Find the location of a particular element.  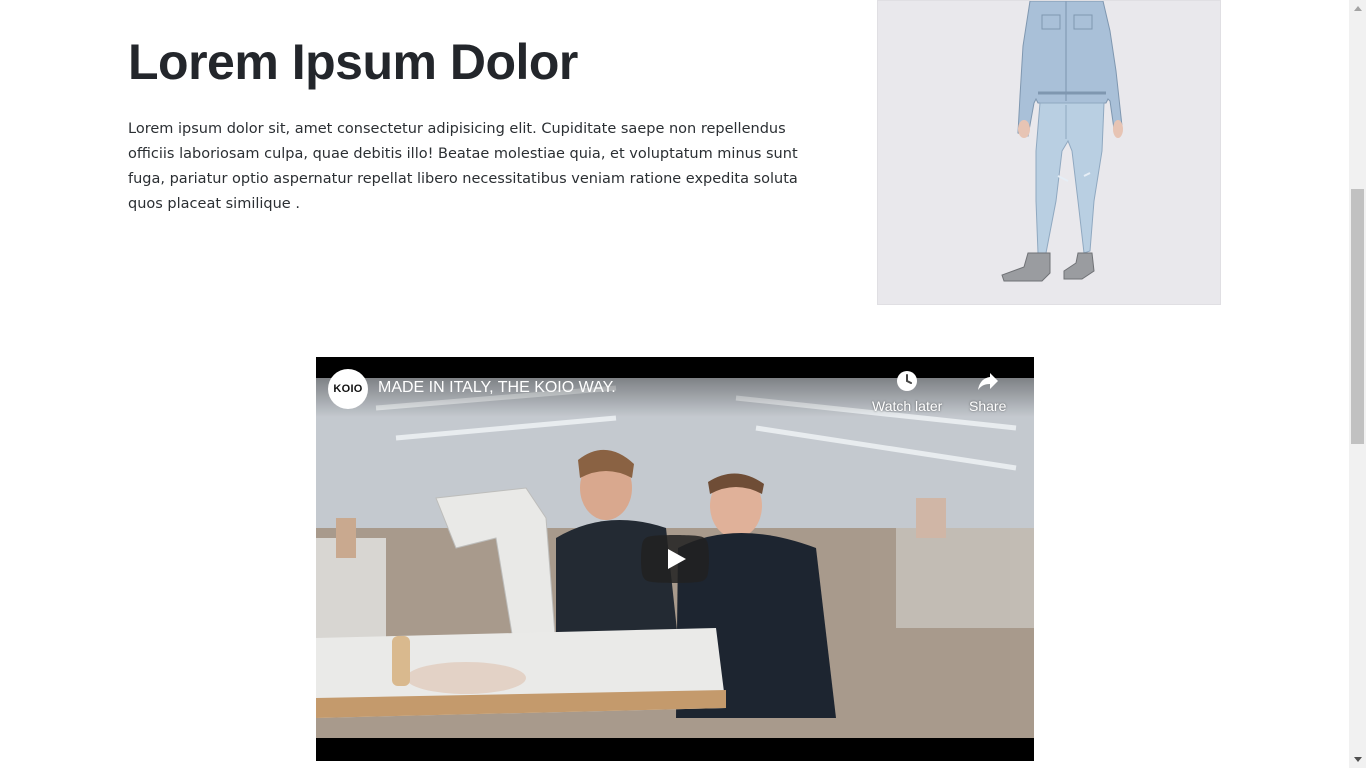

scroll-up-arrow-icon is located at coordinates (1357, 8).